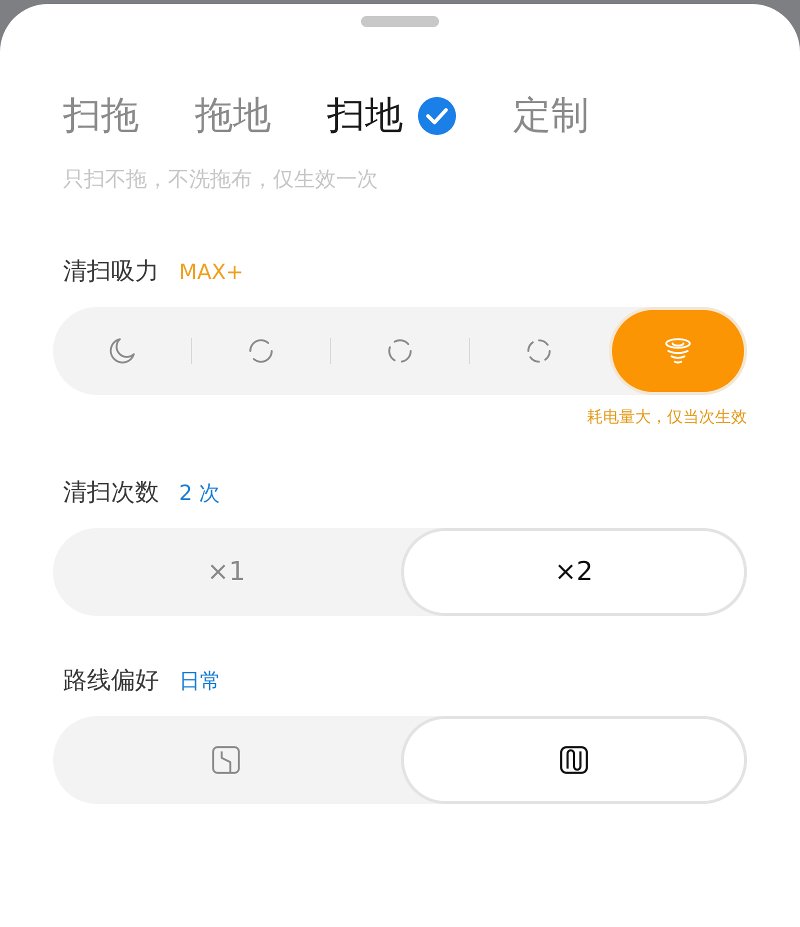  I want to click on segment-option: ×2, so click(573, 572).